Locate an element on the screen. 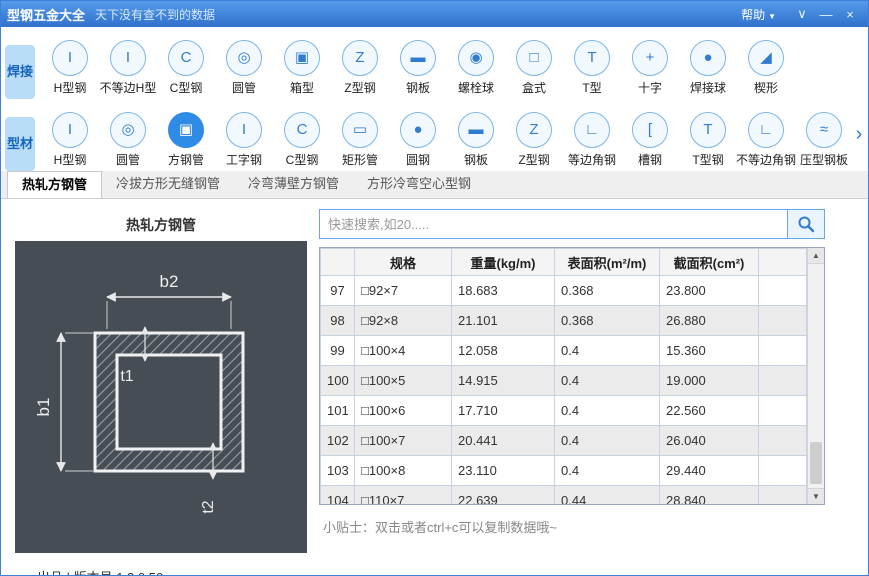 The width and height of the screenshot is (869, 576). side-tab-welding: 焊接 is located at coordinates (20, 72).